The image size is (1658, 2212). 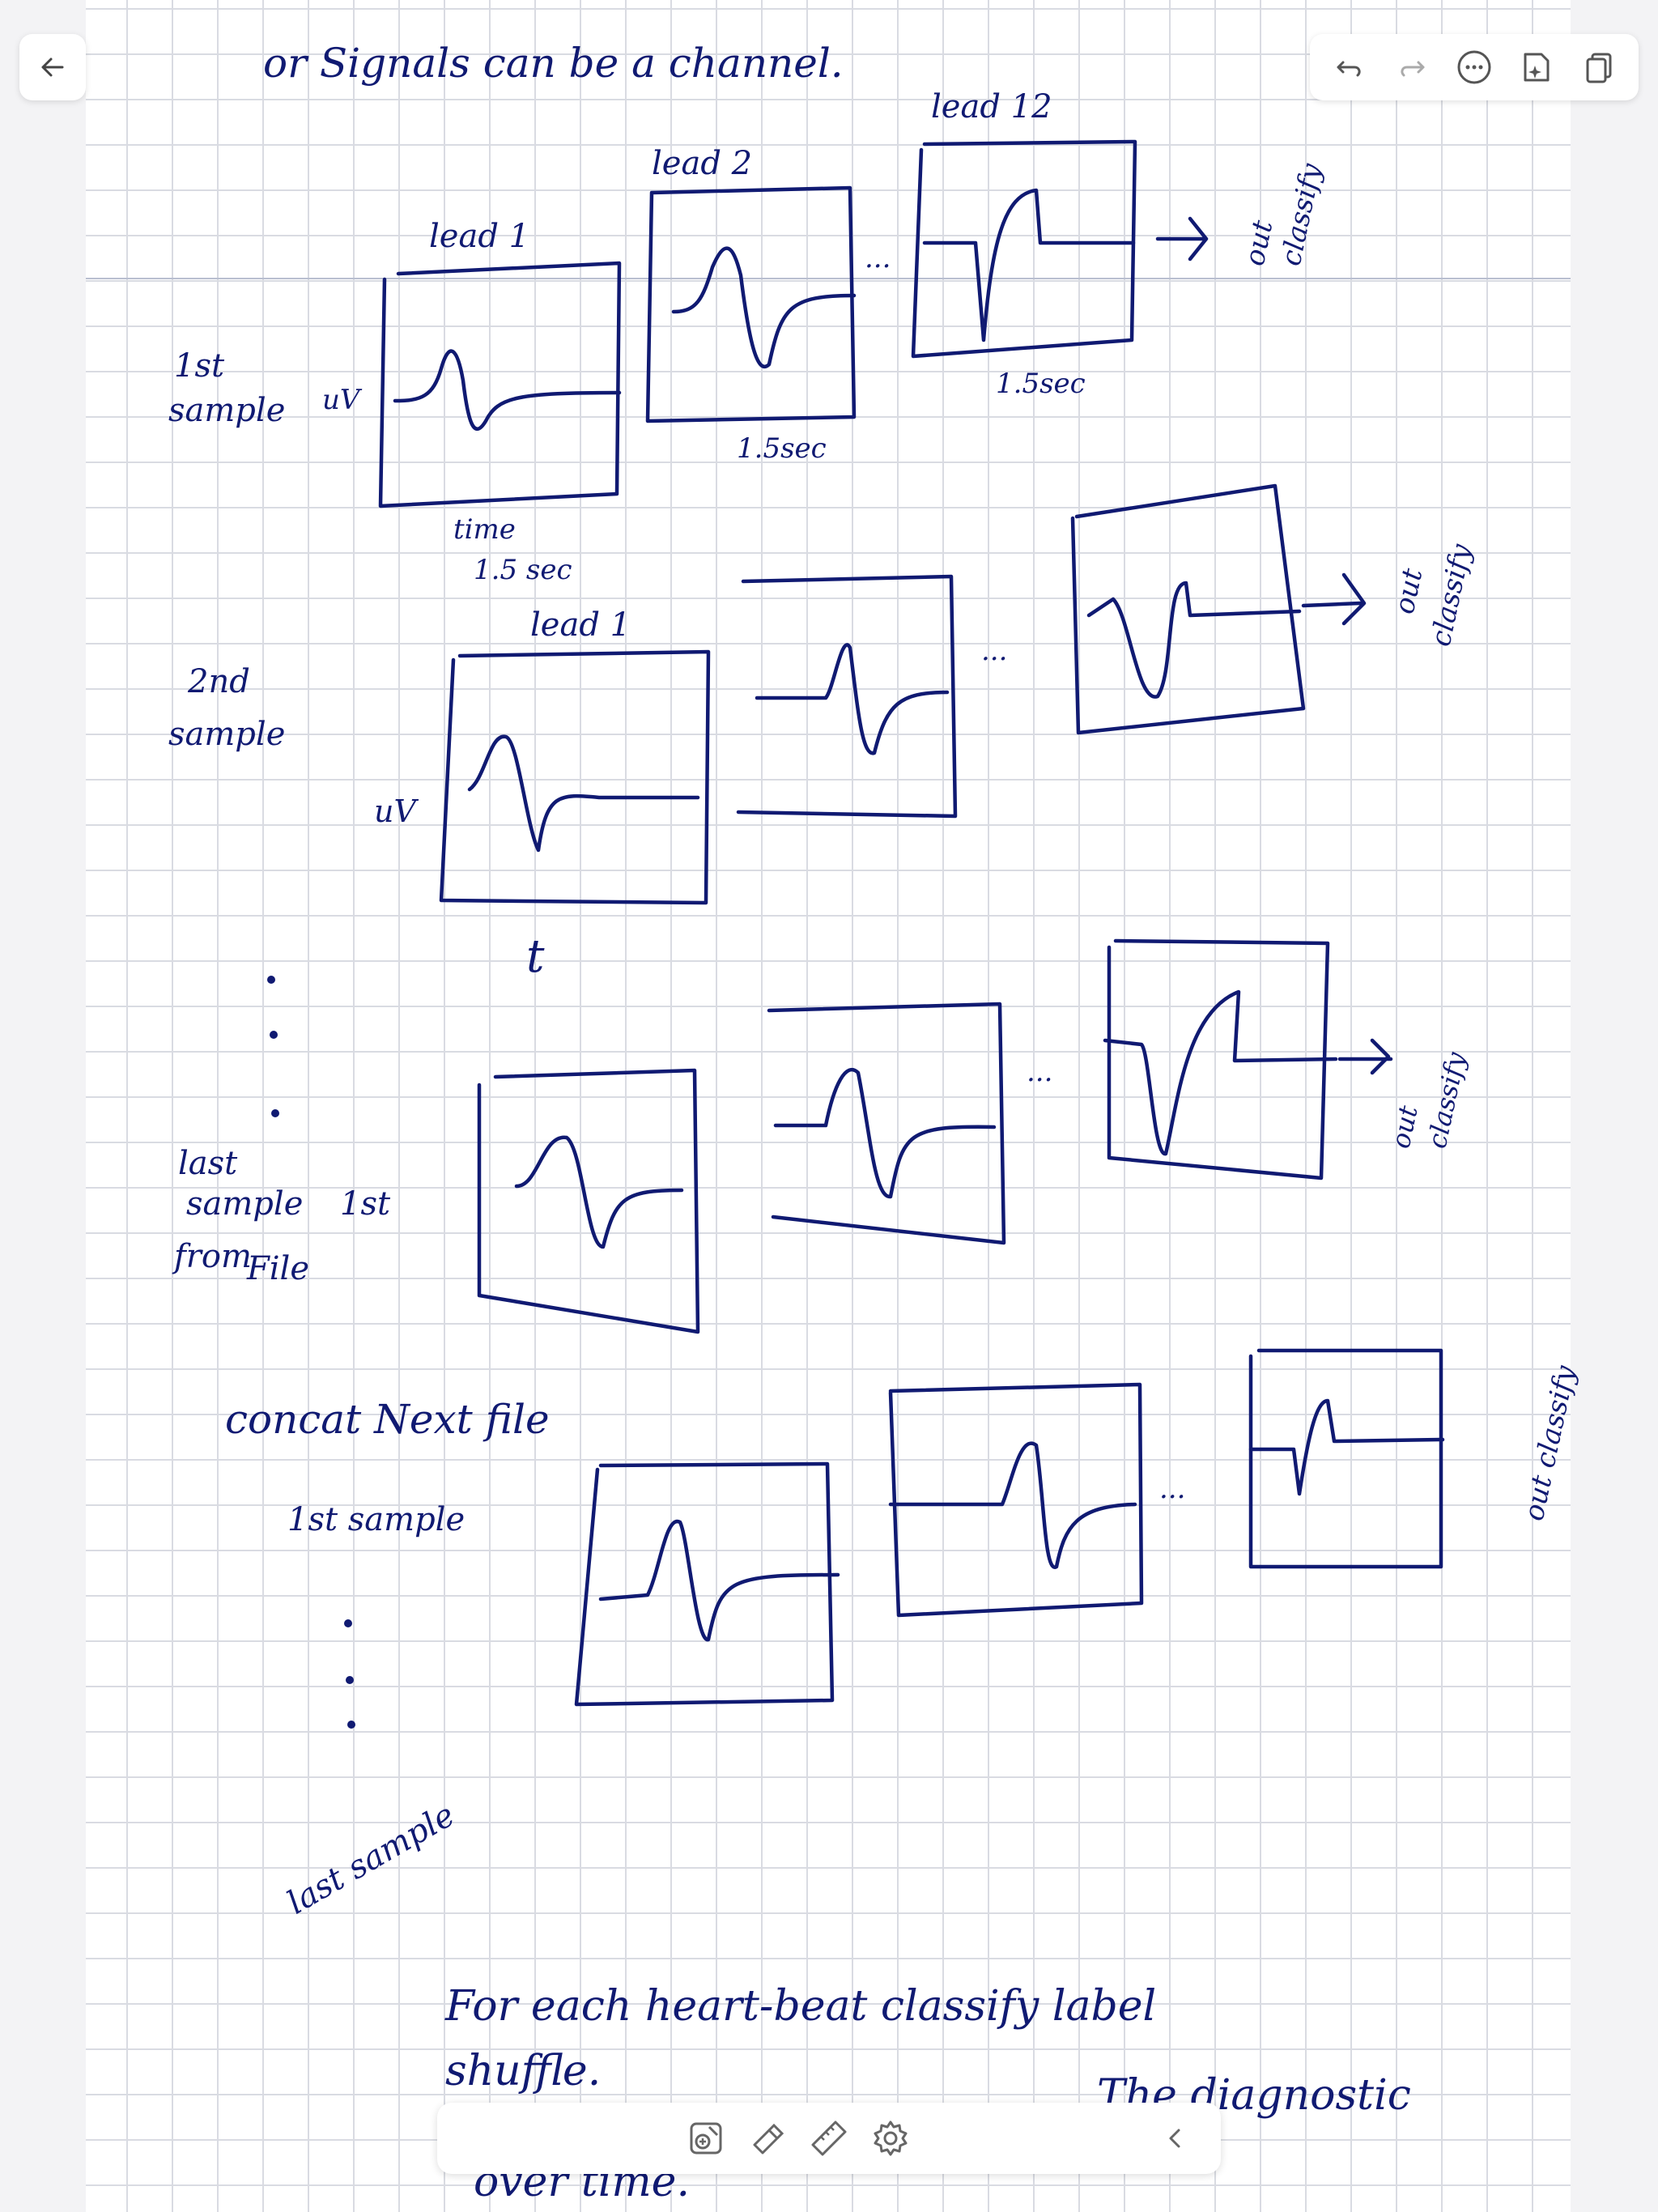 I want to click on undo-button, so click(x=1349, y=67).